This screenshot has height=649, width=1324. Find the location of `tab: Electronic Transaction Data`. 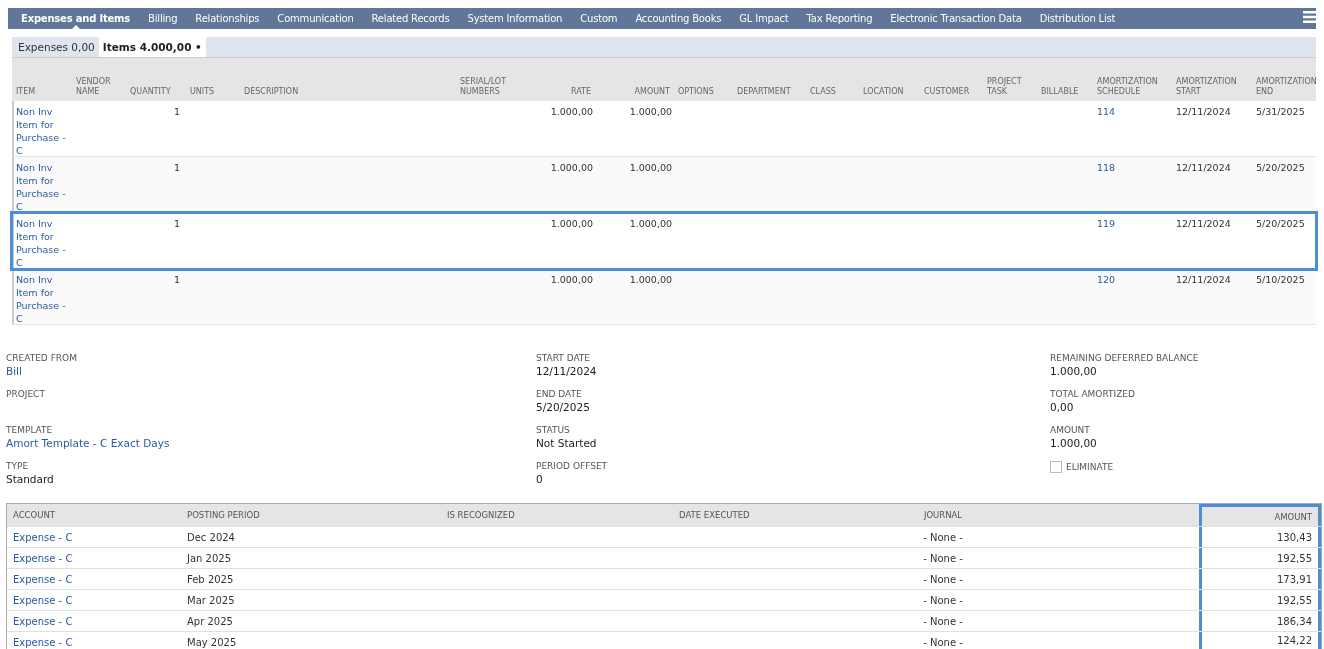

tab: Electronic Transaction Data is located at coordinates (956, 18).